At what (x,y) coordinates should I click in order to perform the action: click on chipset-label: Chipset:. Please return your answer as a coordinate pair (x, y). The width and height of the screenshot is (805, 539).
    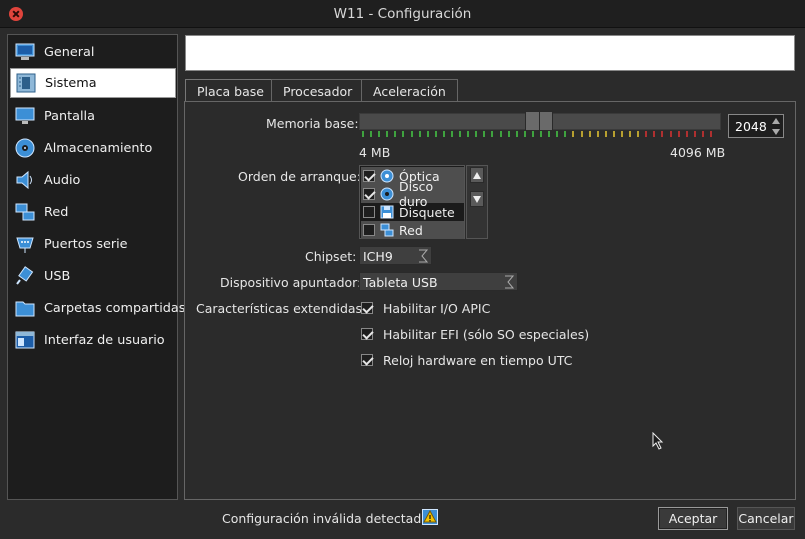
    Looking at the image, I should click on (331, 256).